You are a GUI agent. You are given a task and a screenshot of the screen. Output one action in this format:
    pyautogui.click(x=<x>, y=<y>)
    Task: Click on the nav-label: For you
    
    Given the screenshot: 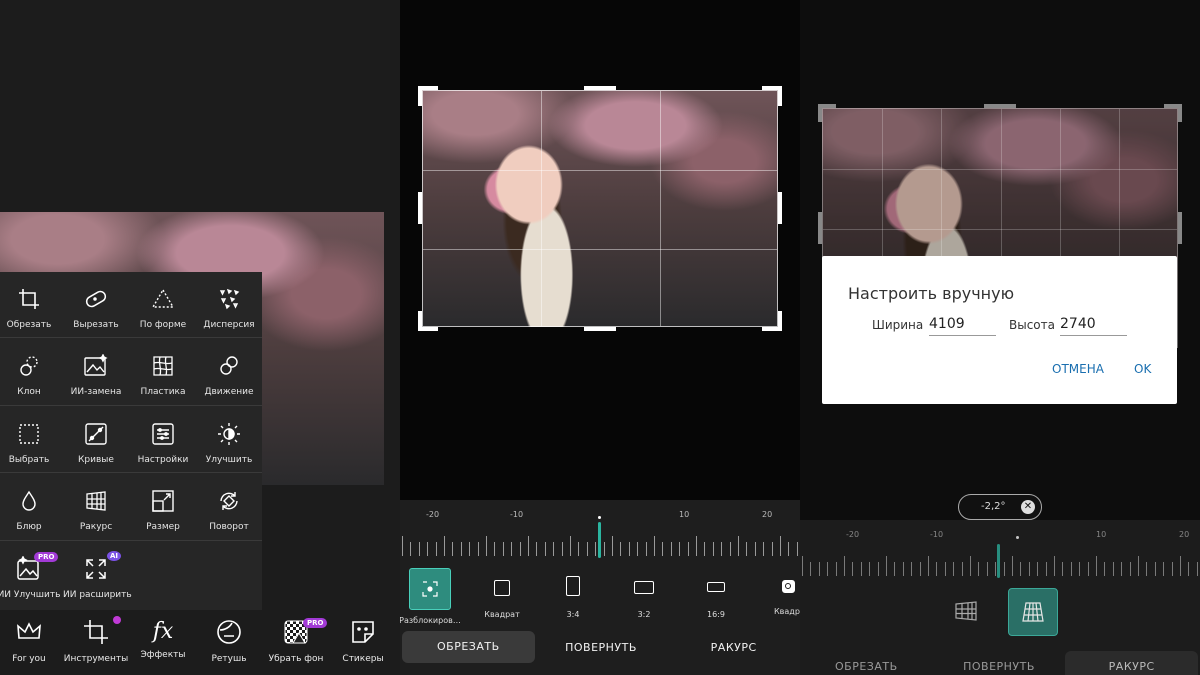 What is the action you would take?
    pyautogui.click(x=29, y=659)
    